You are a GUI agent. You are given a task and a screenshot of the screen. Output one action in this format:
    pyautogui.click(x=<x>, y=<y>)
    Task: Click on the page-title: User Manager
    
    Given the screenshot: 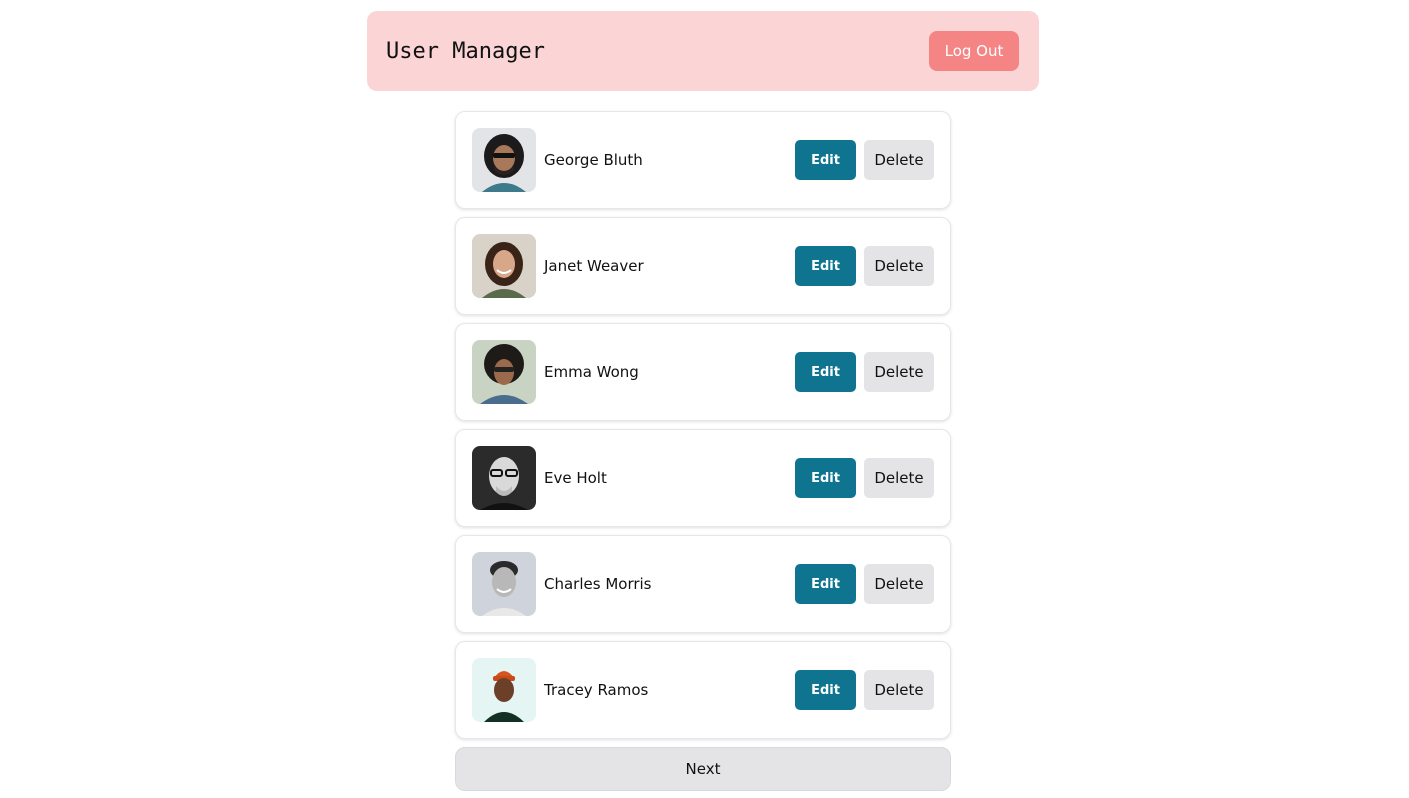 What is the action you would take?
    pyautogui.click(x=465, y=51)
    